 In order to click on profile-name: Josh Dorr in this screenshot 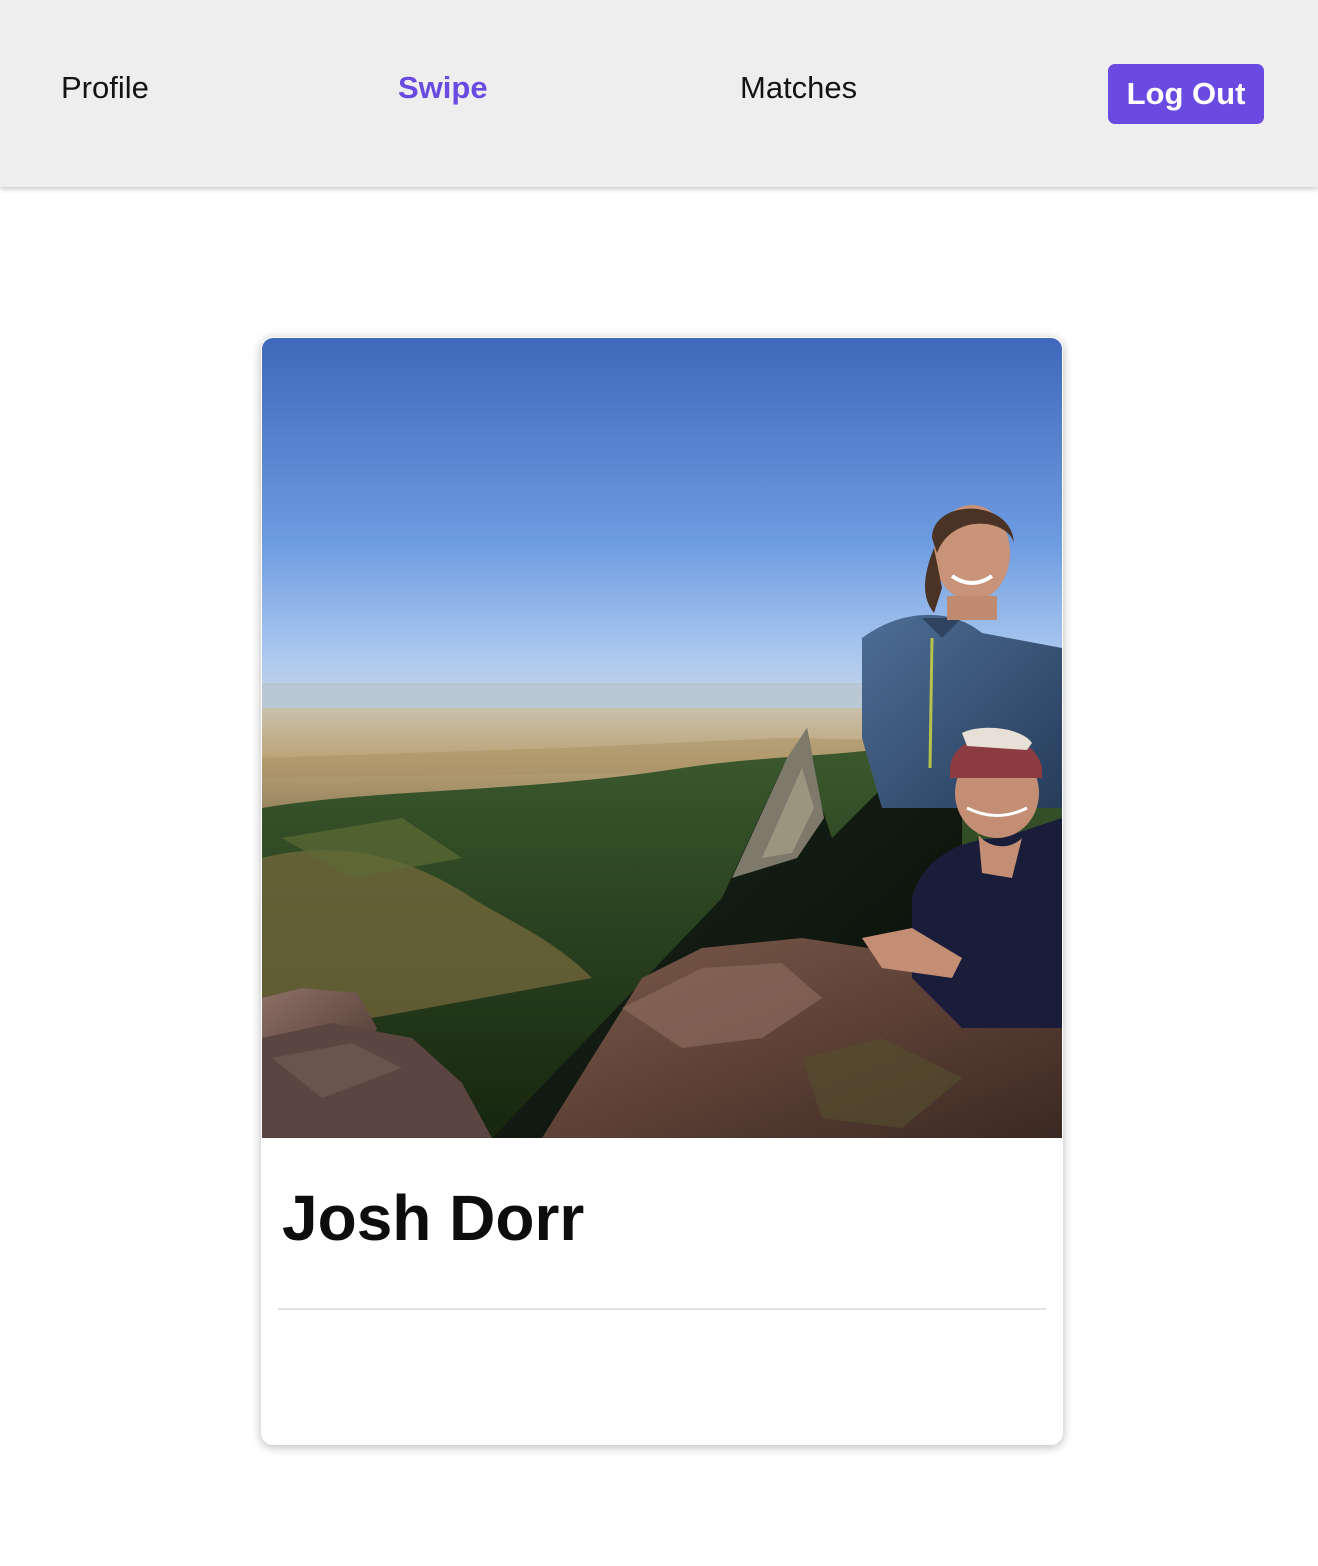, I will do `click(433, 1218)`.